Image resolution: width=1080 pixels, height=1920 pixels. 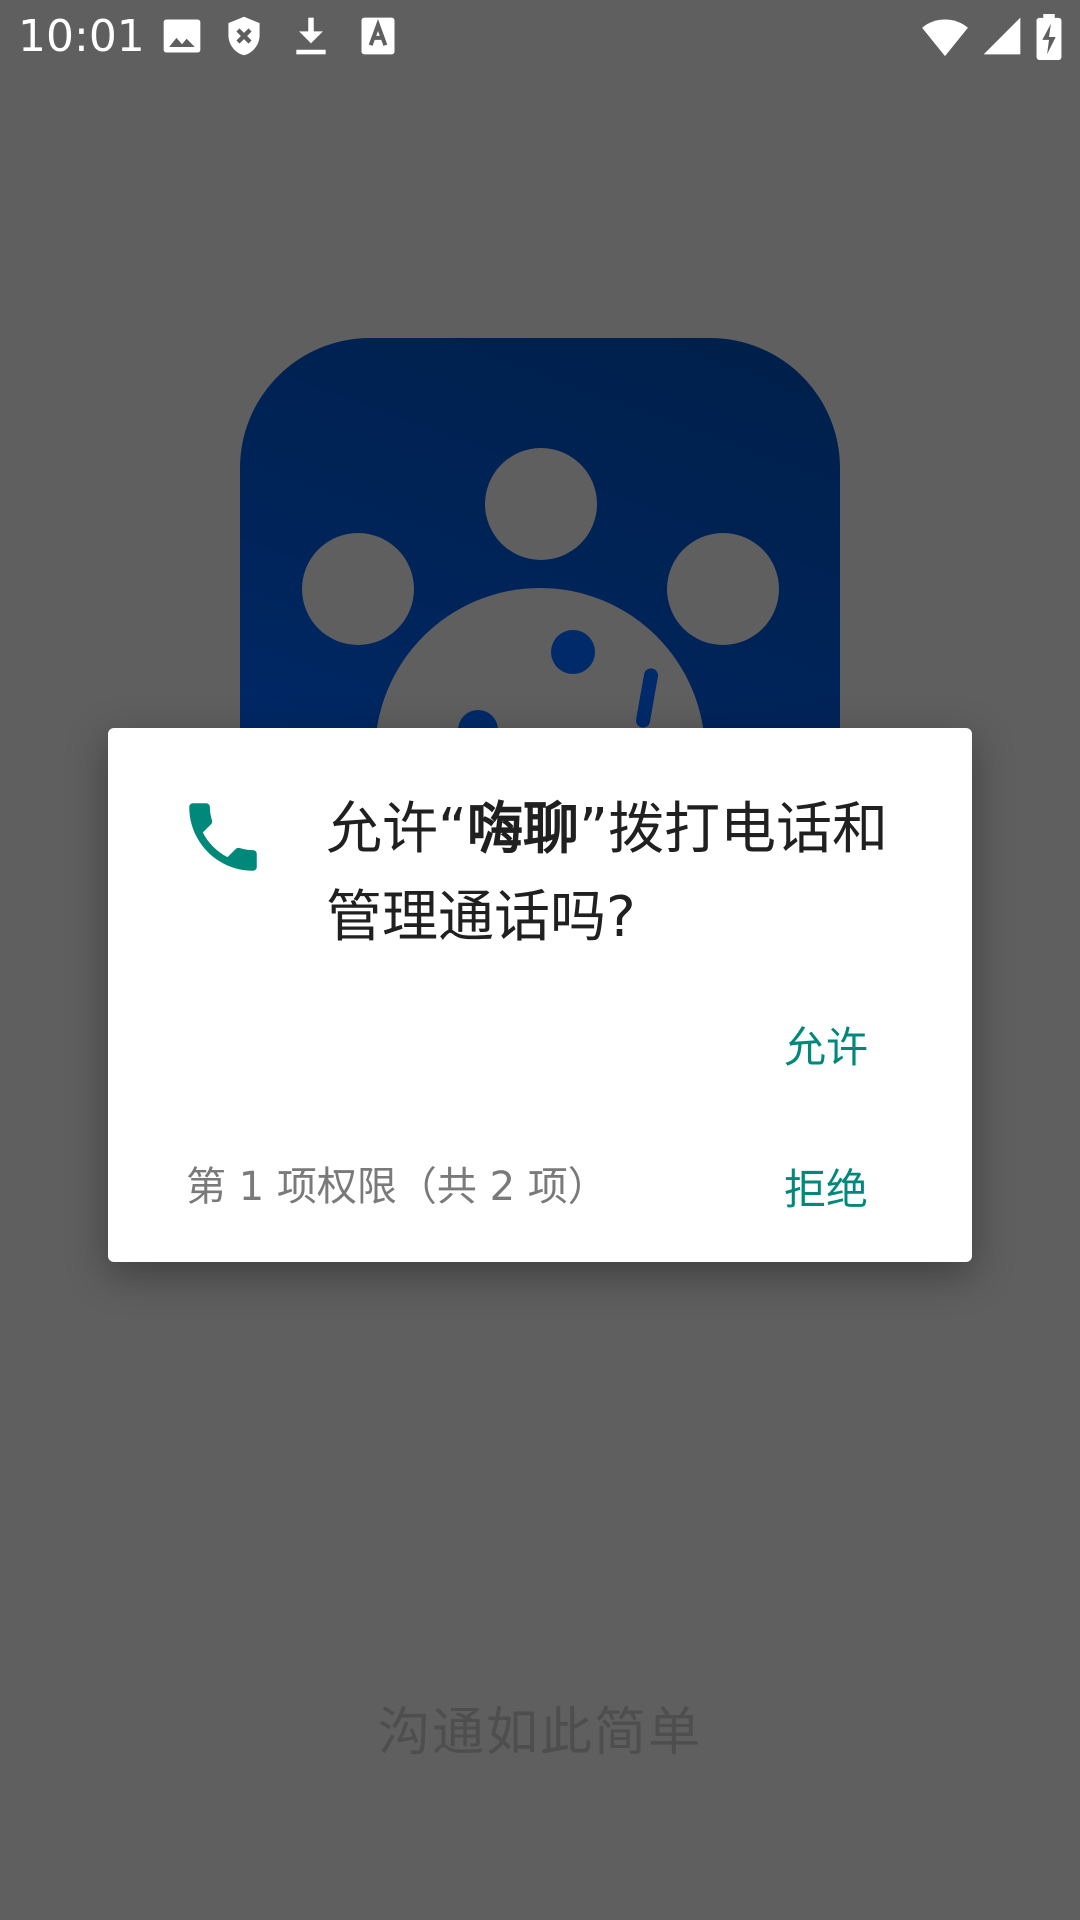 What do you see at coordinates (397, 829) in the screenshot?
I see `title-prefix: 允许“` at bounding box center [397, 829].